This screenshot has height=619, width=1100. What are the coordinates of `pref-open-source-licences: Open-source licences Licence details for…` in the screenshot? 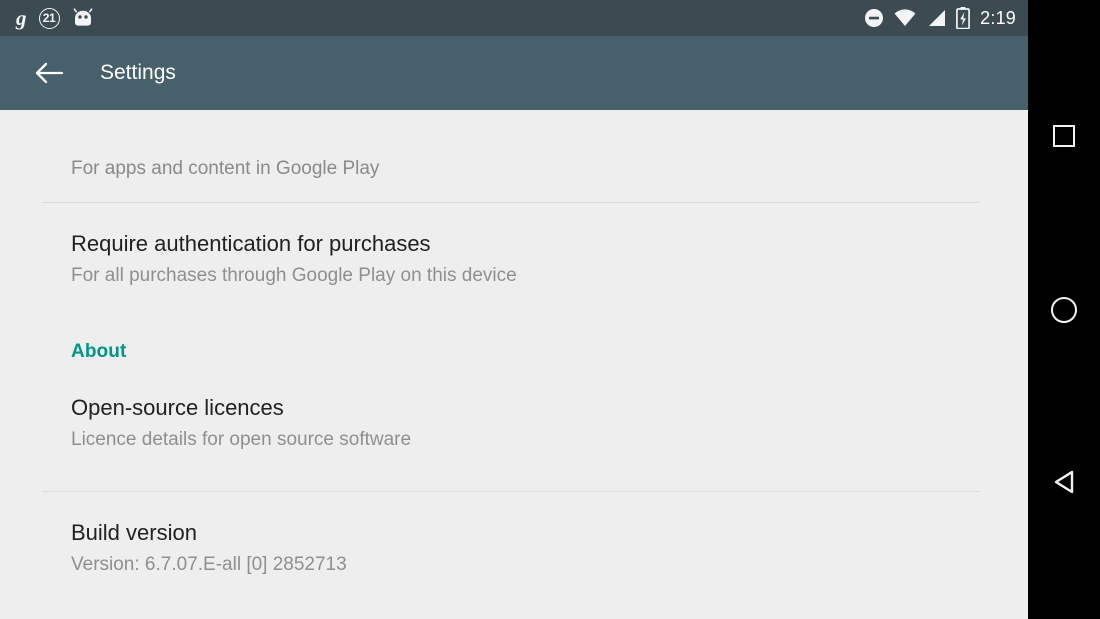 It's located at (514, 414).